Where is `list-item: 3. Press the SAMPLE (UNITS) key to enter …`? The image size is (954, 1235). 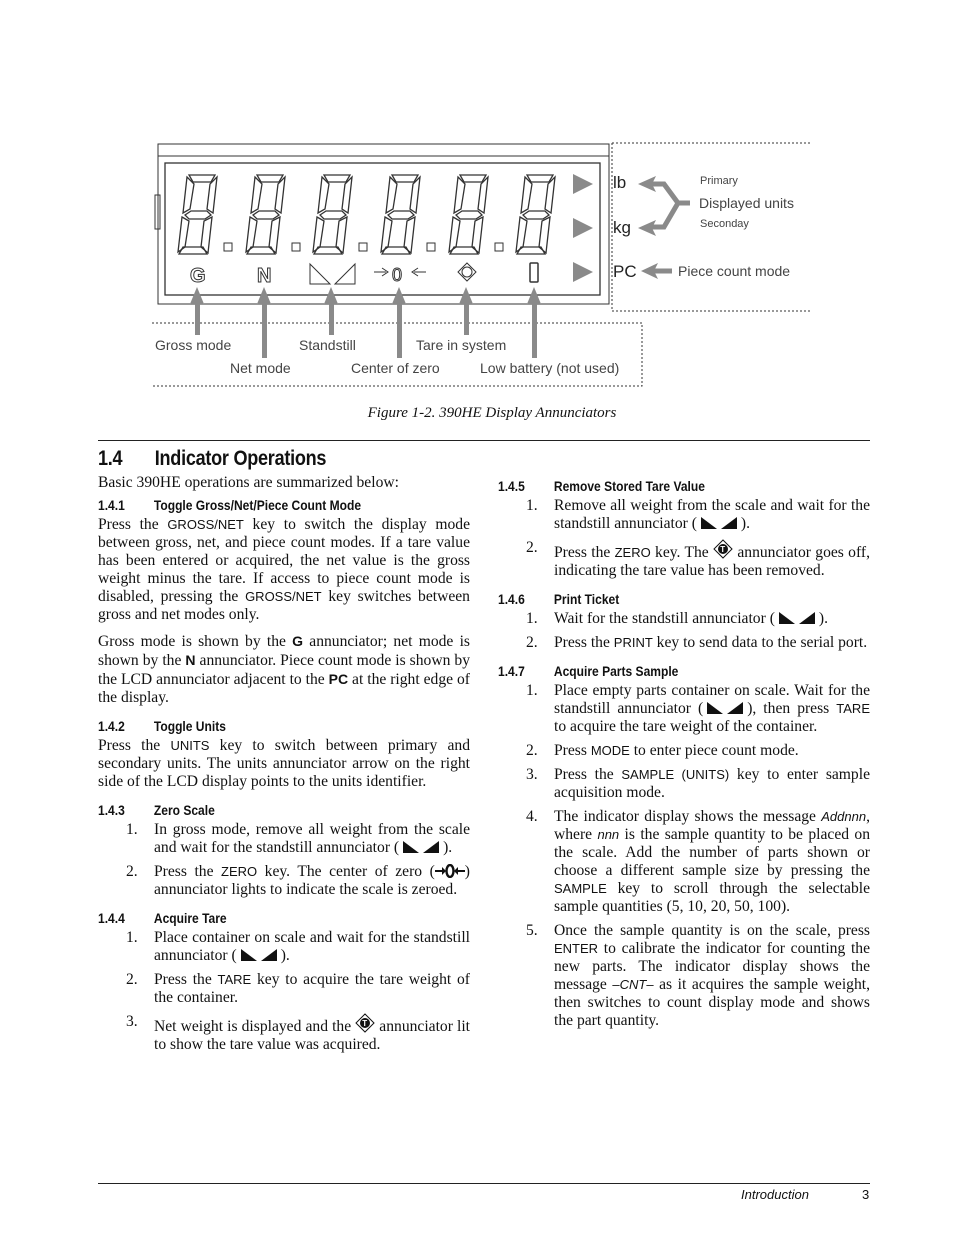 list-item: 3. Press the SAMPLE (UNITS) key to enter … is located at coordinates (698, 783).